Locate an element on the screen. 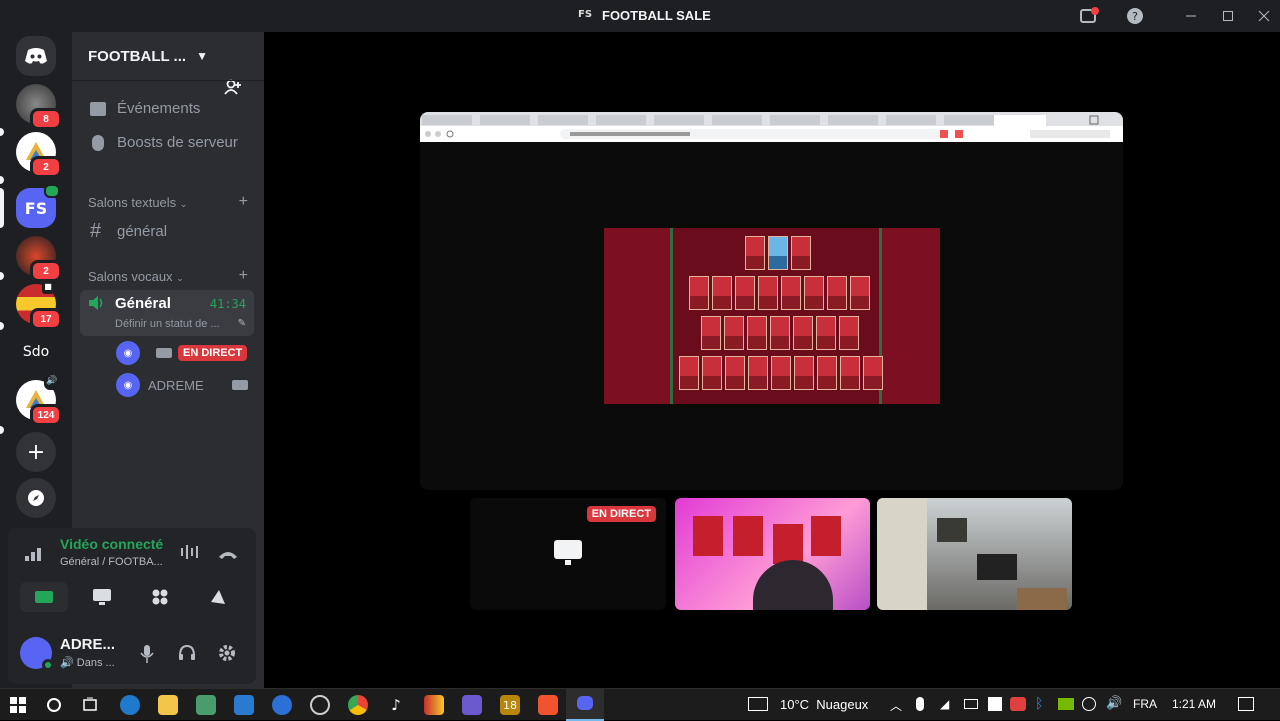  call-timer: 41:34 is located at coordinates (227, 304).